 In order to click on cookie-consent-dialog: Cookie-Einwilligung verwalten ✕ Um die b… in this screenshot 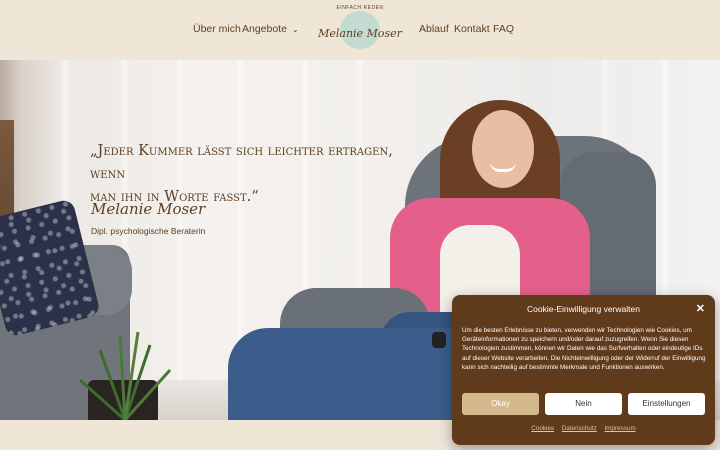, I will do `click(583, 370)`.